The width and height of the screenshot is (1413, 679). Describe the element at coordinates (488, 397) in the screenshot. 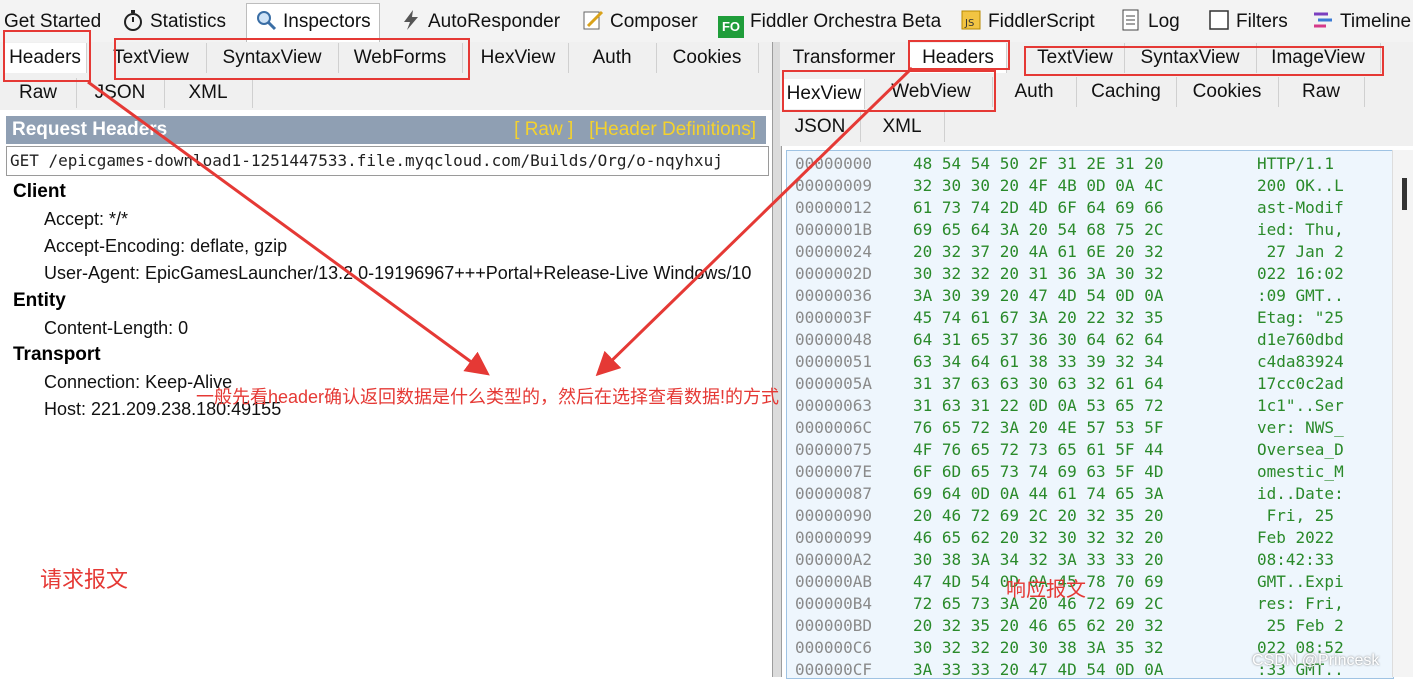

I see `center-annotation: 一般先看header确认返回数据是什么类型的，然后在选择查看数据!的方式` at that location.